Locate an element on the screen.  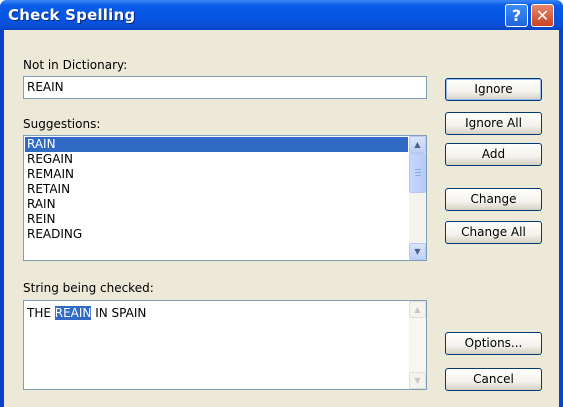
string-after: IN SPAIN is located at coordinates (119, 313).